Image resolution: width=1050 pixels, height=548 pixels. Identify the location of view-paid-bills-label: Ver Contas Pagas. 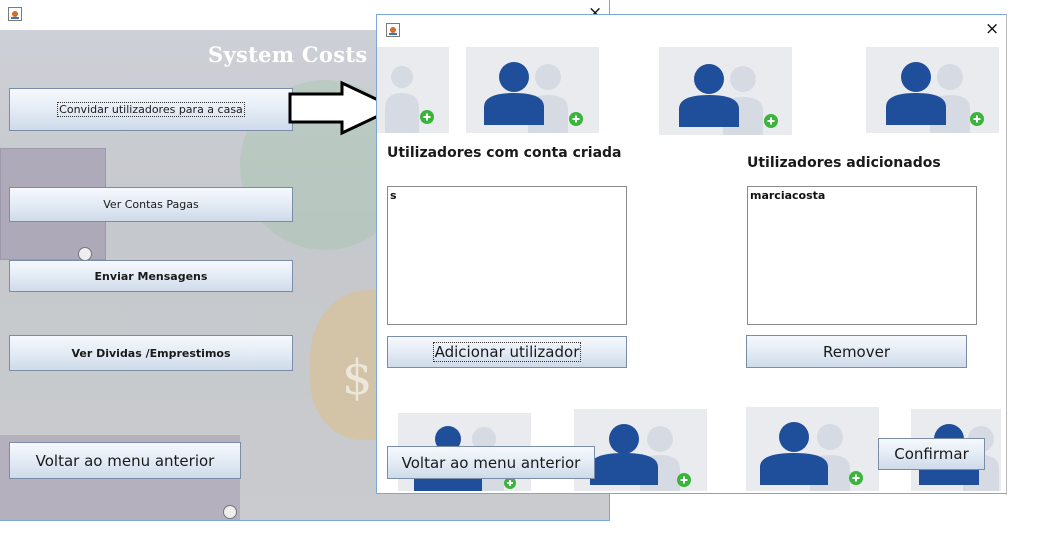
(151, 204).